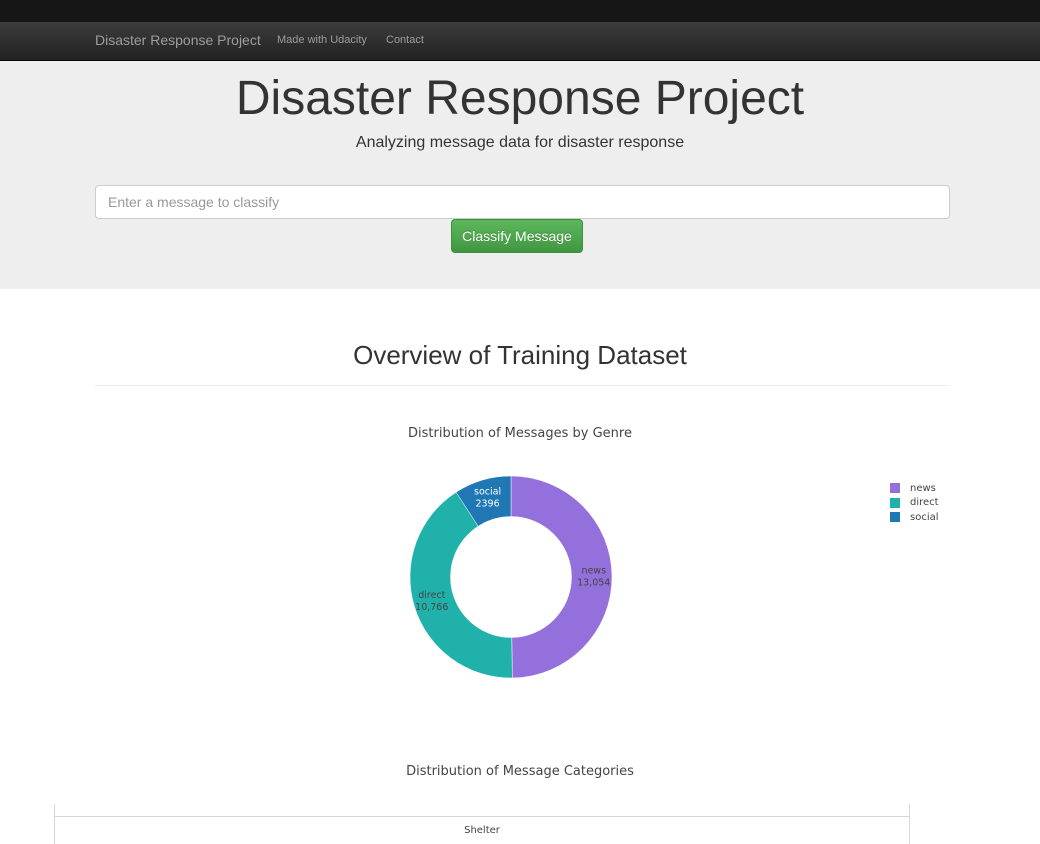  I want to click on legend-swatch-direct, so click(895, 502).